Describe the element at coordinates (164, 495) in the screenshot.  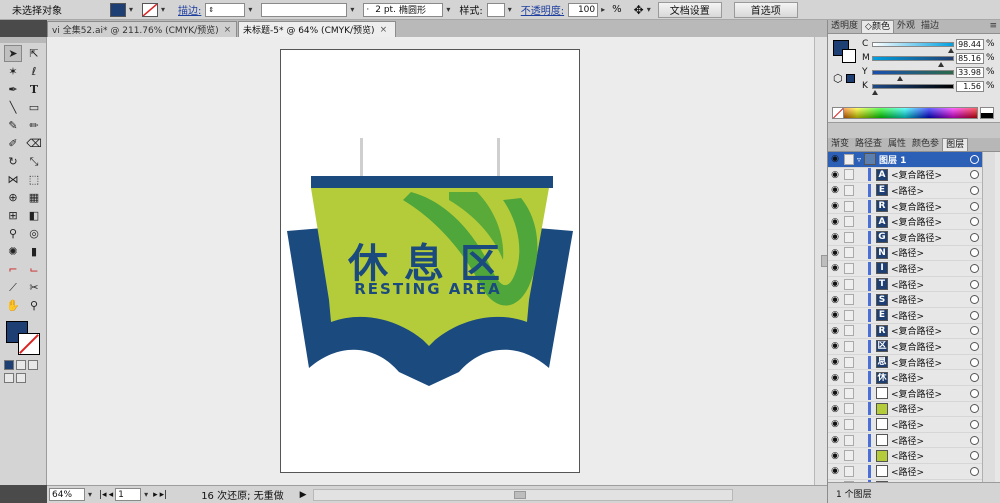
I see `last-page-icon: ▸|` at that location.